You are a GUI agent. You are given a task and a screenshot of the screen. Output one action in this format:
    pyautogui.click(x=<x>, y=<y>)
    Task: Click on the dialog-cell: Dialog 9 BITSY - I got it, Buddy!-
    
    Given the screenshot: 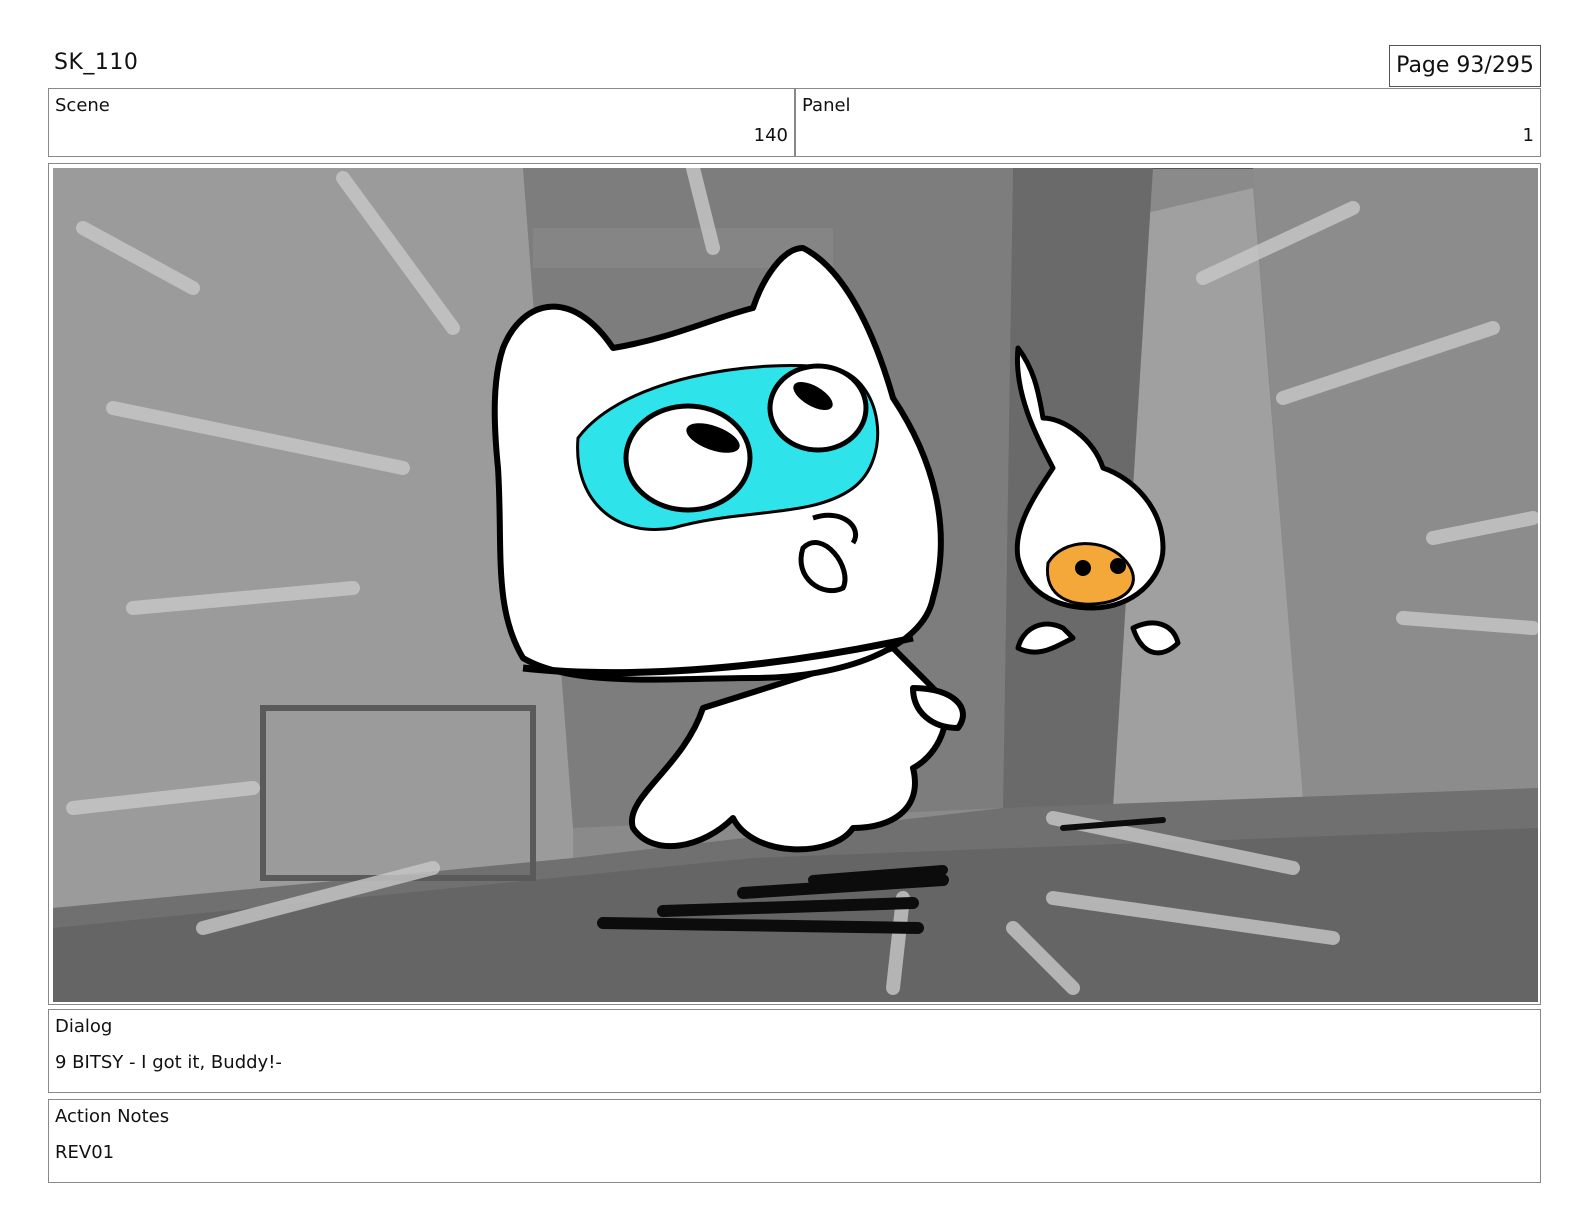 What is the action you would take?
    pyautogui.click(x=794, y=1051)
    